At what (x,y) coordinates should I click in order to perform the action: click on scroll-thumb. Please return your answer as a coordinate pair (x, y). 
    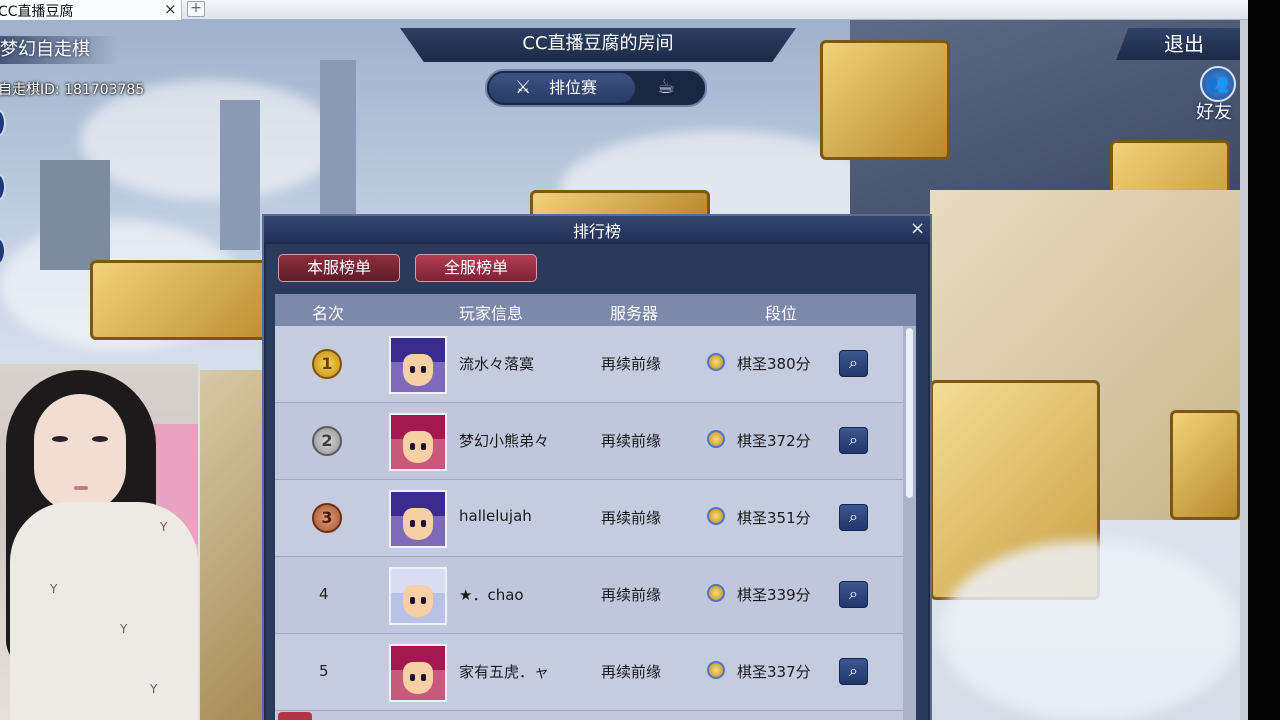
    Looking at the image, I should click on (909, 413).